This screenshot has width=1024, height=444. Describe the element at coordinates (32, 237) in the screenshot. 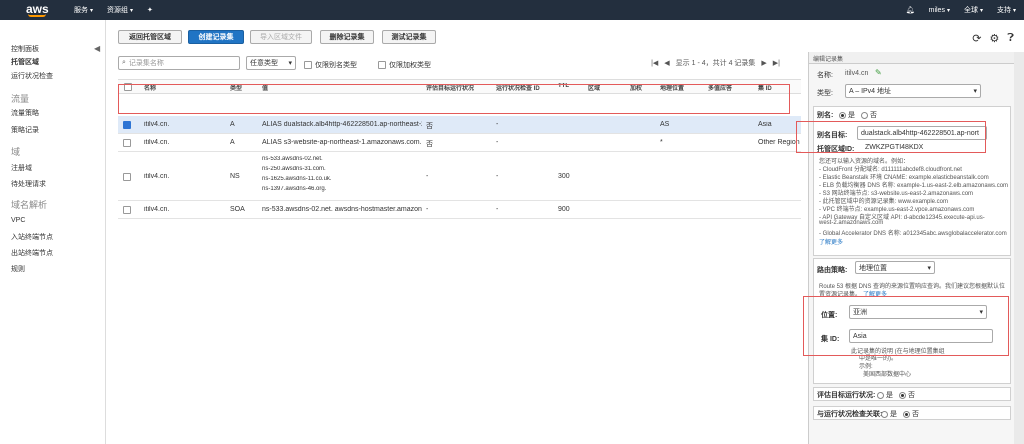

I see `sidebar-item-inbound-endpoints: 入站终端节点` at that location.